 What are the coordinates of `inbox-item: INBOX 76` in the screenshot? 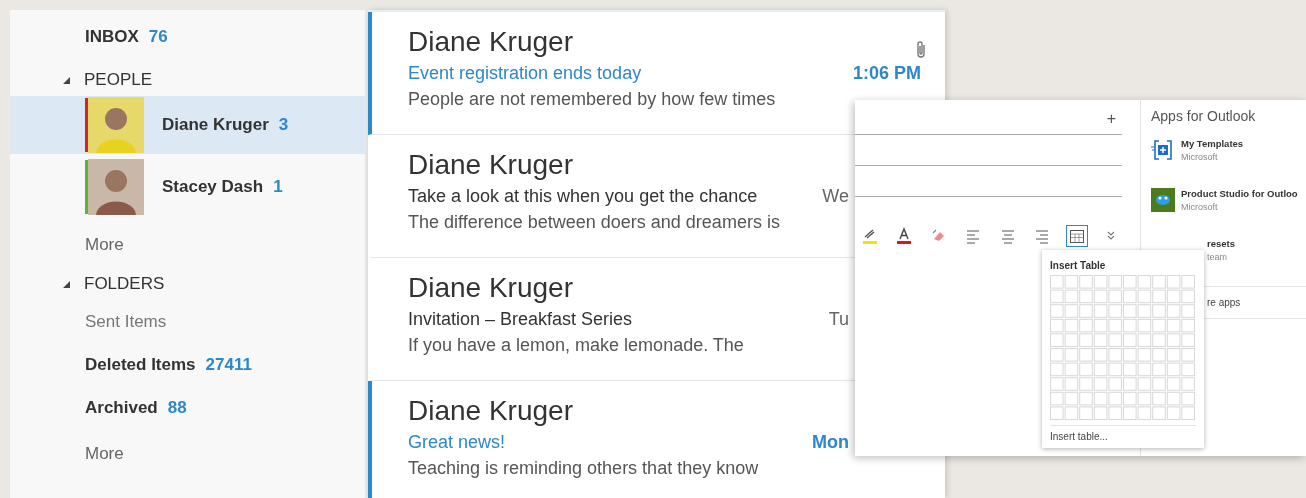 It's located at (187, 37).